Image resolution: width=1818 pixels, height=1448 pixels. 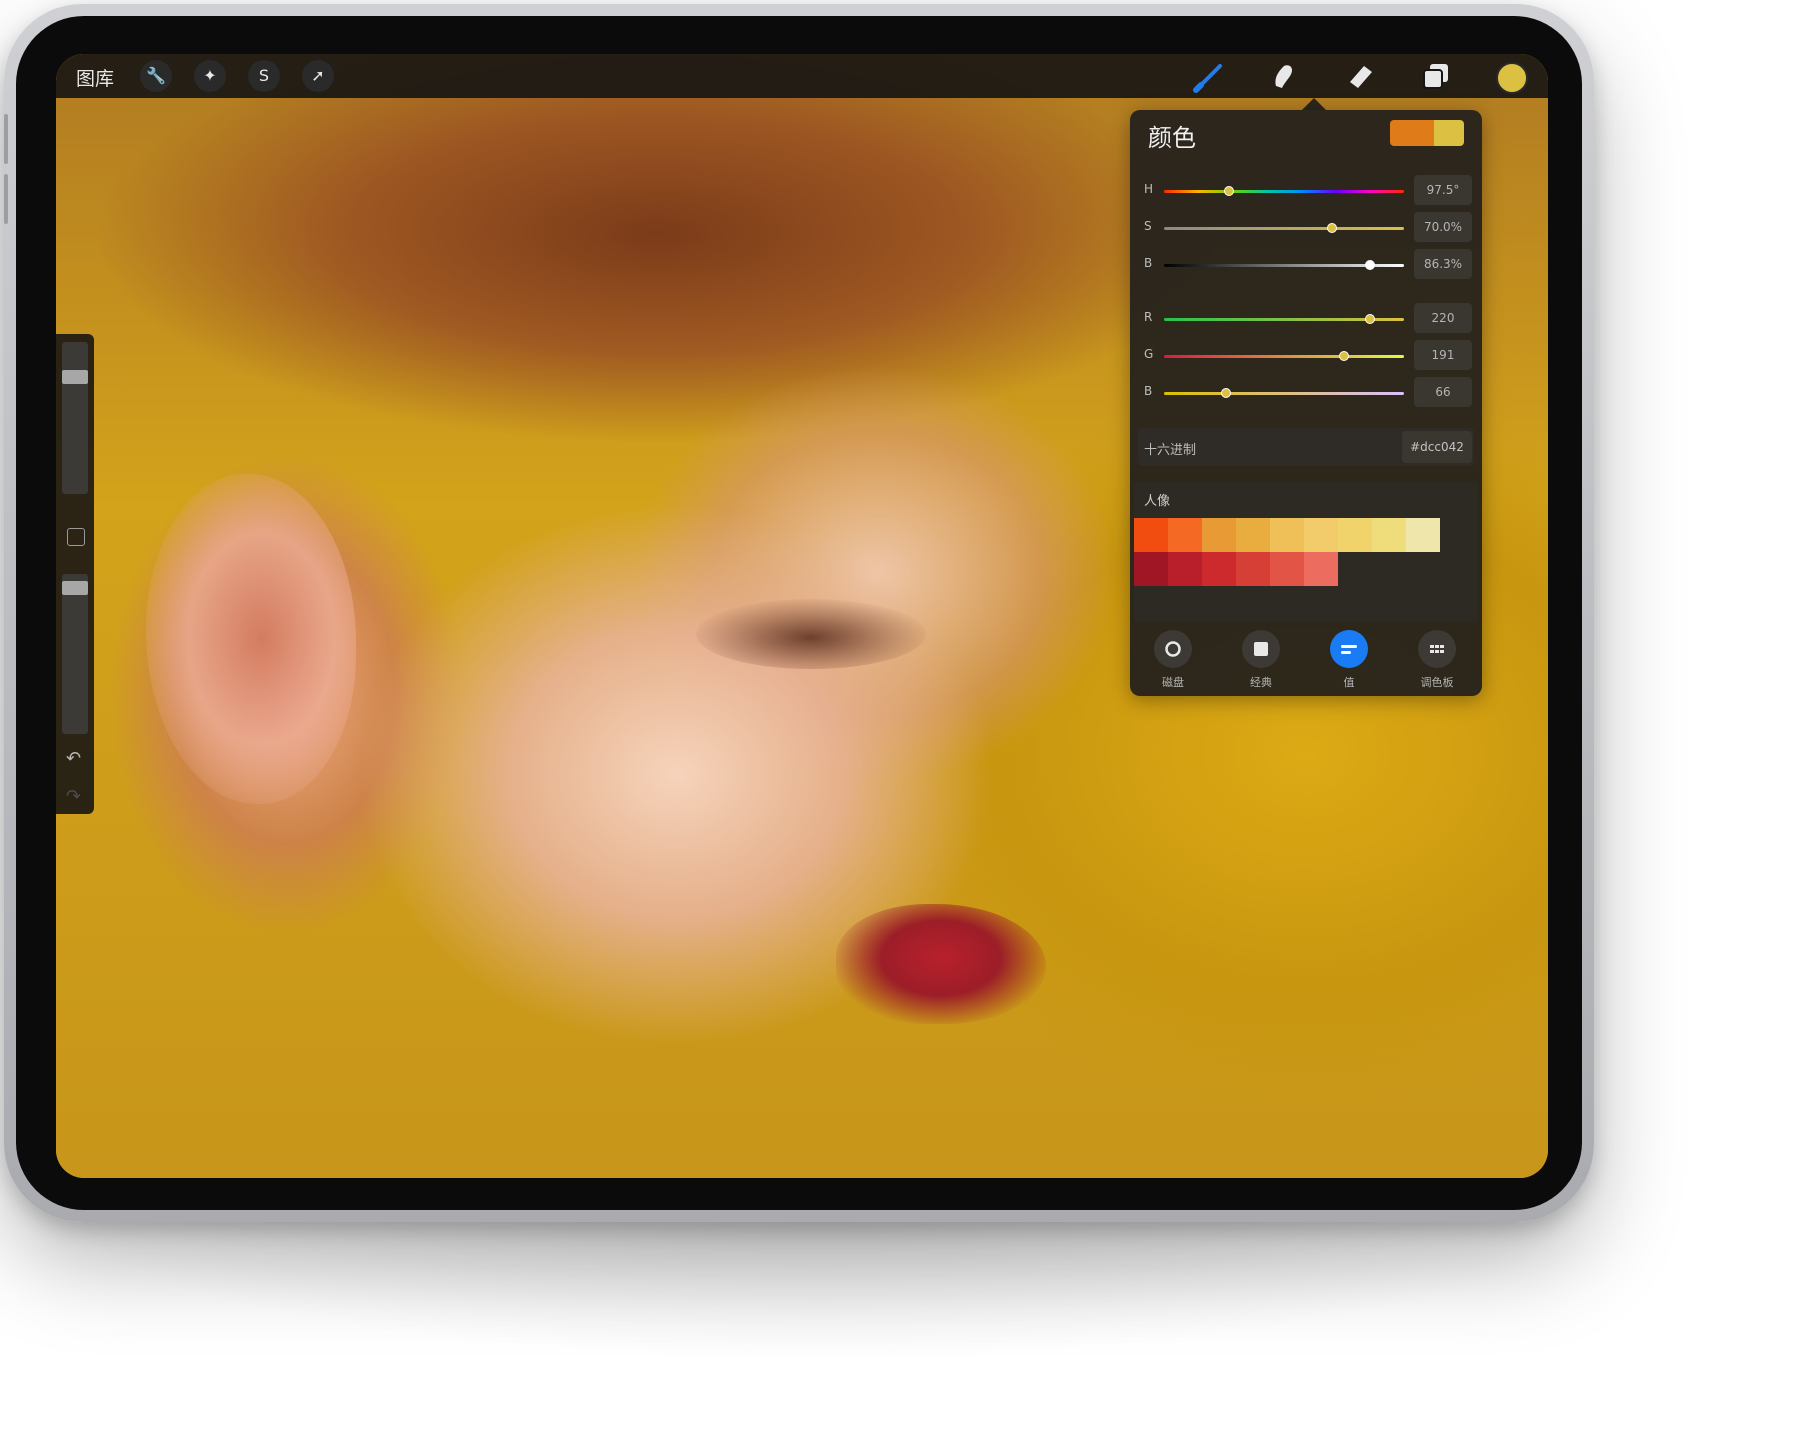 What do you see at coordinates (76, 537) in the screenshot?
I see `modify-square-button` at bounding box center [76, 537].